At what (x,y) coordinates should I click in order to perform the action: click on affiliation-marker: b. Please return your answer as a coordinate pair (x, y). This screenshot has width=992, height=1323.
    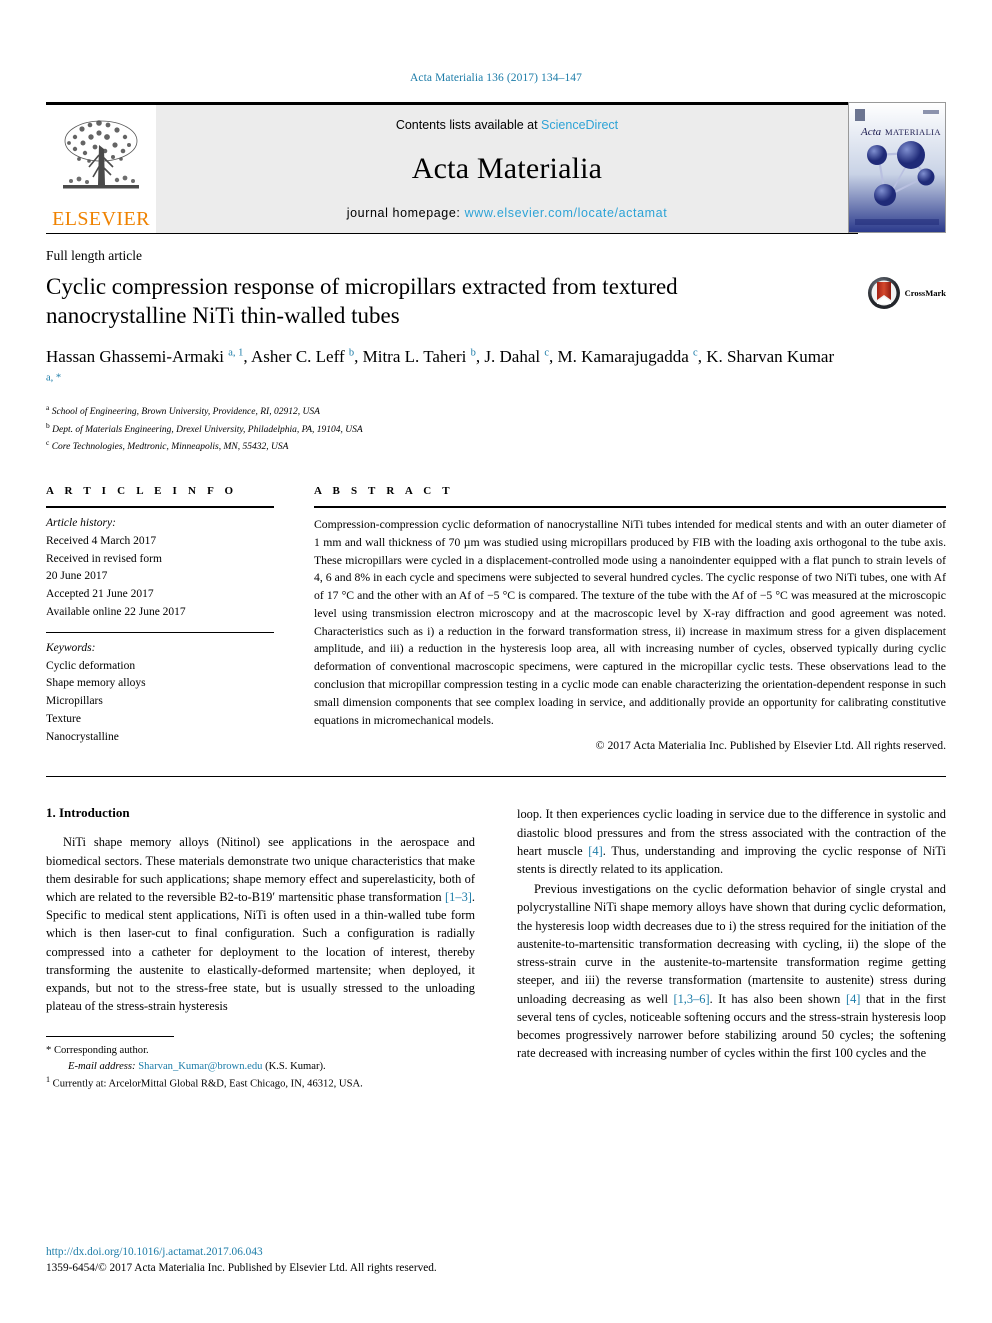
    Looking at the image, I should click on (48, 425).